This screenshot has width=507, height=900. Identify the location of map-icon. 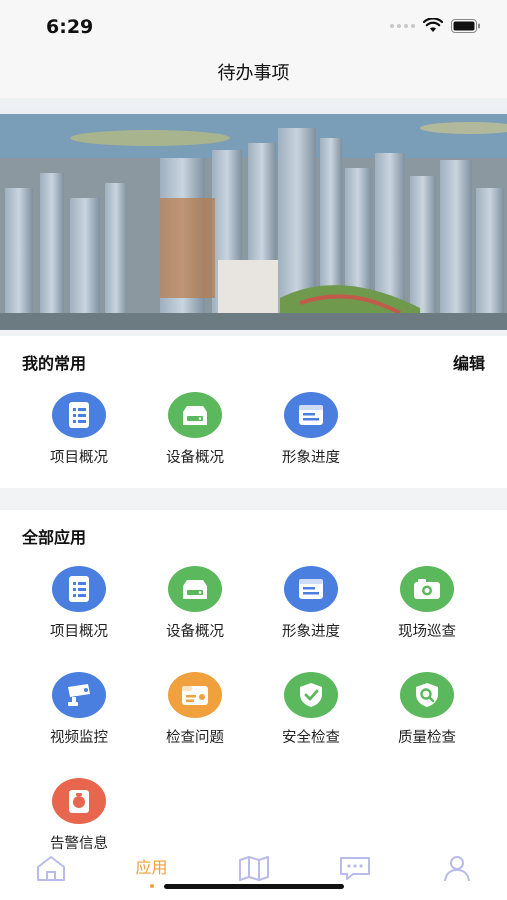
(253, 868).